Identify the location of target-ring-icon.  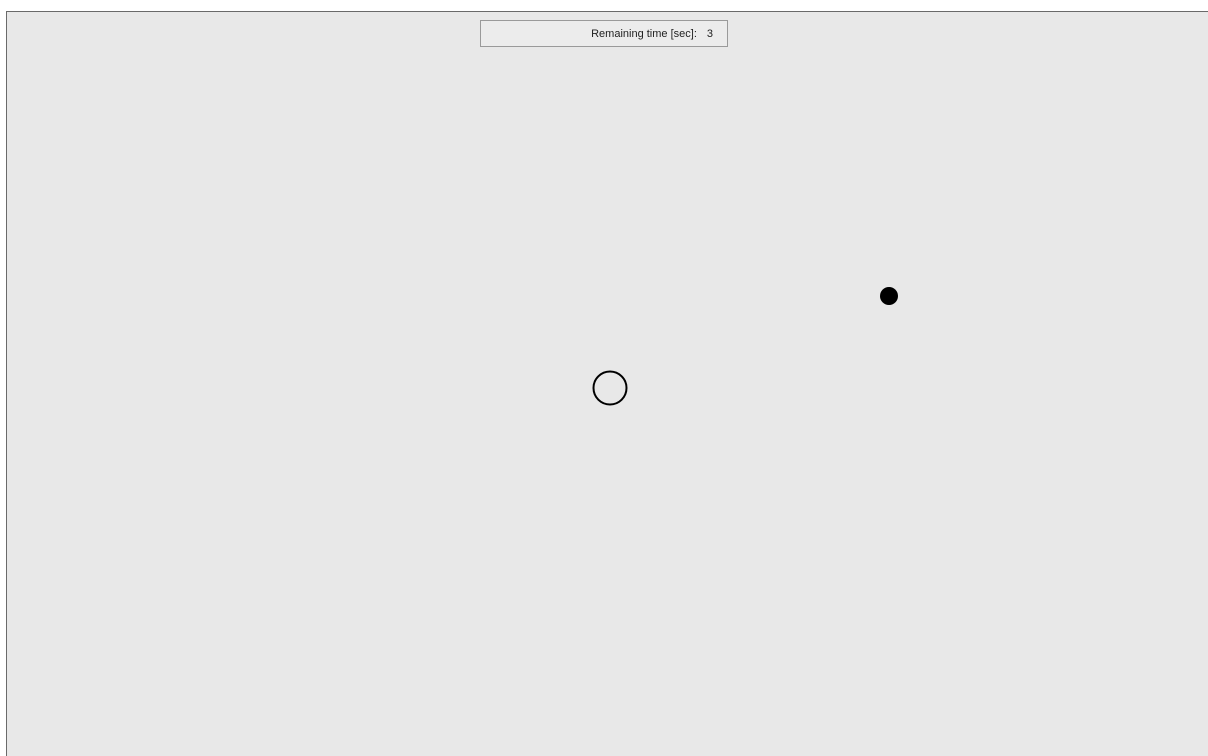
(610, 388).